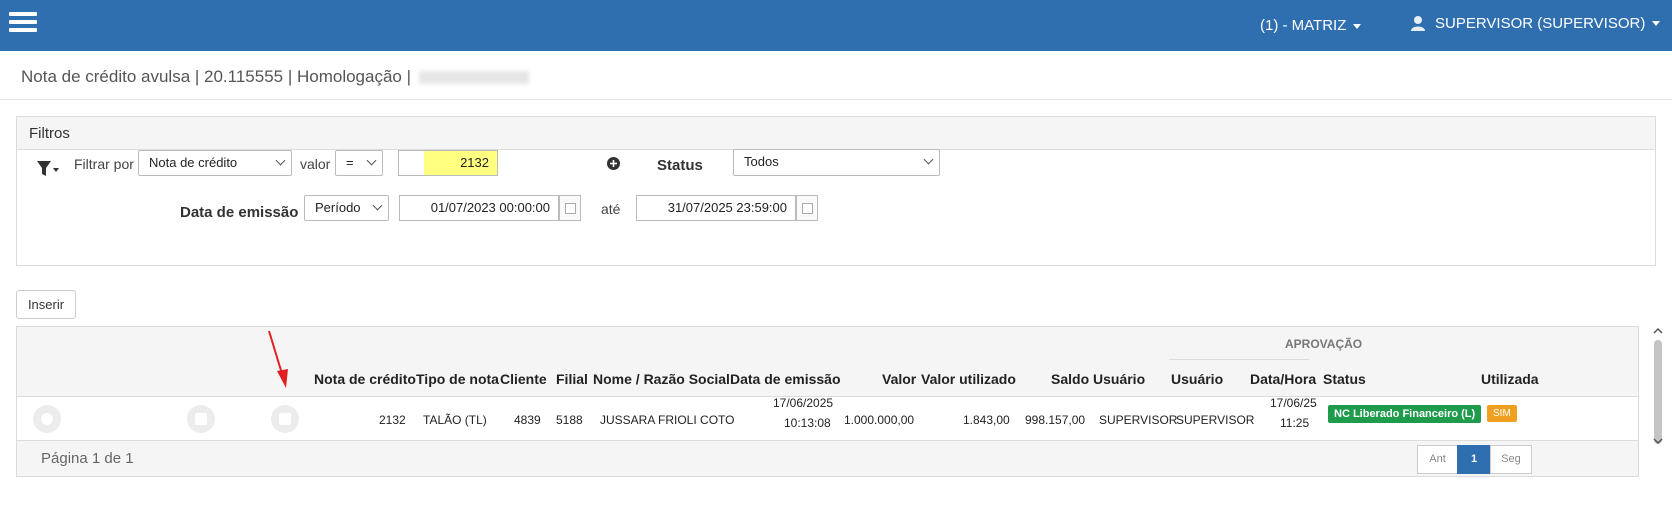 The image size is (1672, 508). What do you see at coordinates (315, 164) in the screenshot?
I see `valor-label: valor` at bounding box center [315, 164].